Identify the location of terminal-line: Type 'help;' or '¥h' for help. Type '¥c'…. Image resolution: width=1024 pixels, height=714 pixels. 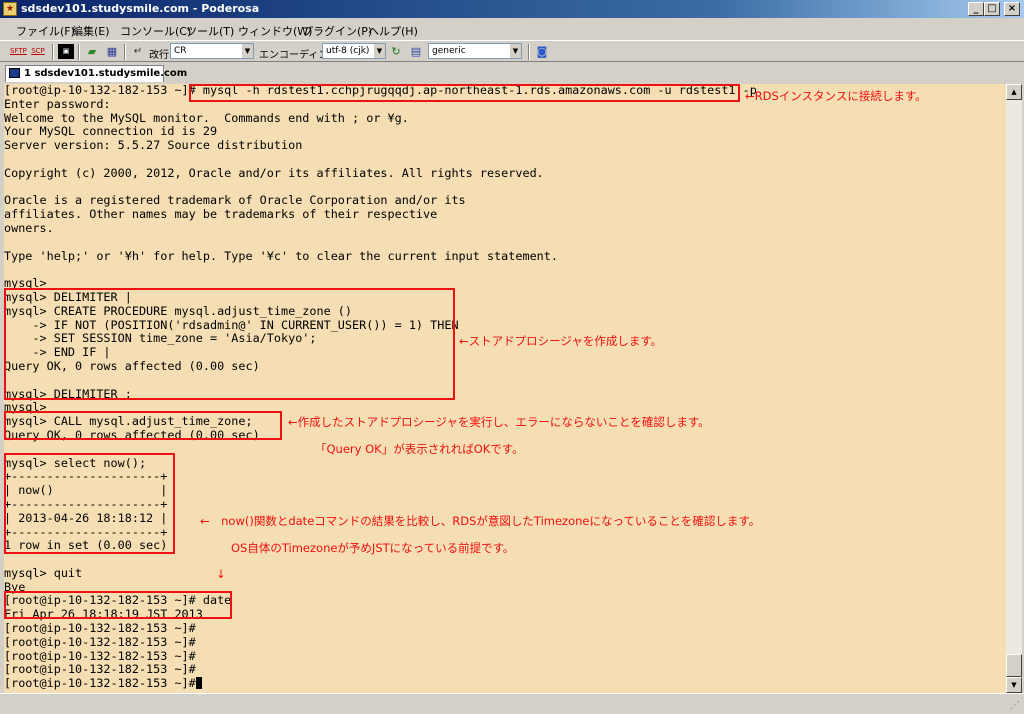
(281, 255).